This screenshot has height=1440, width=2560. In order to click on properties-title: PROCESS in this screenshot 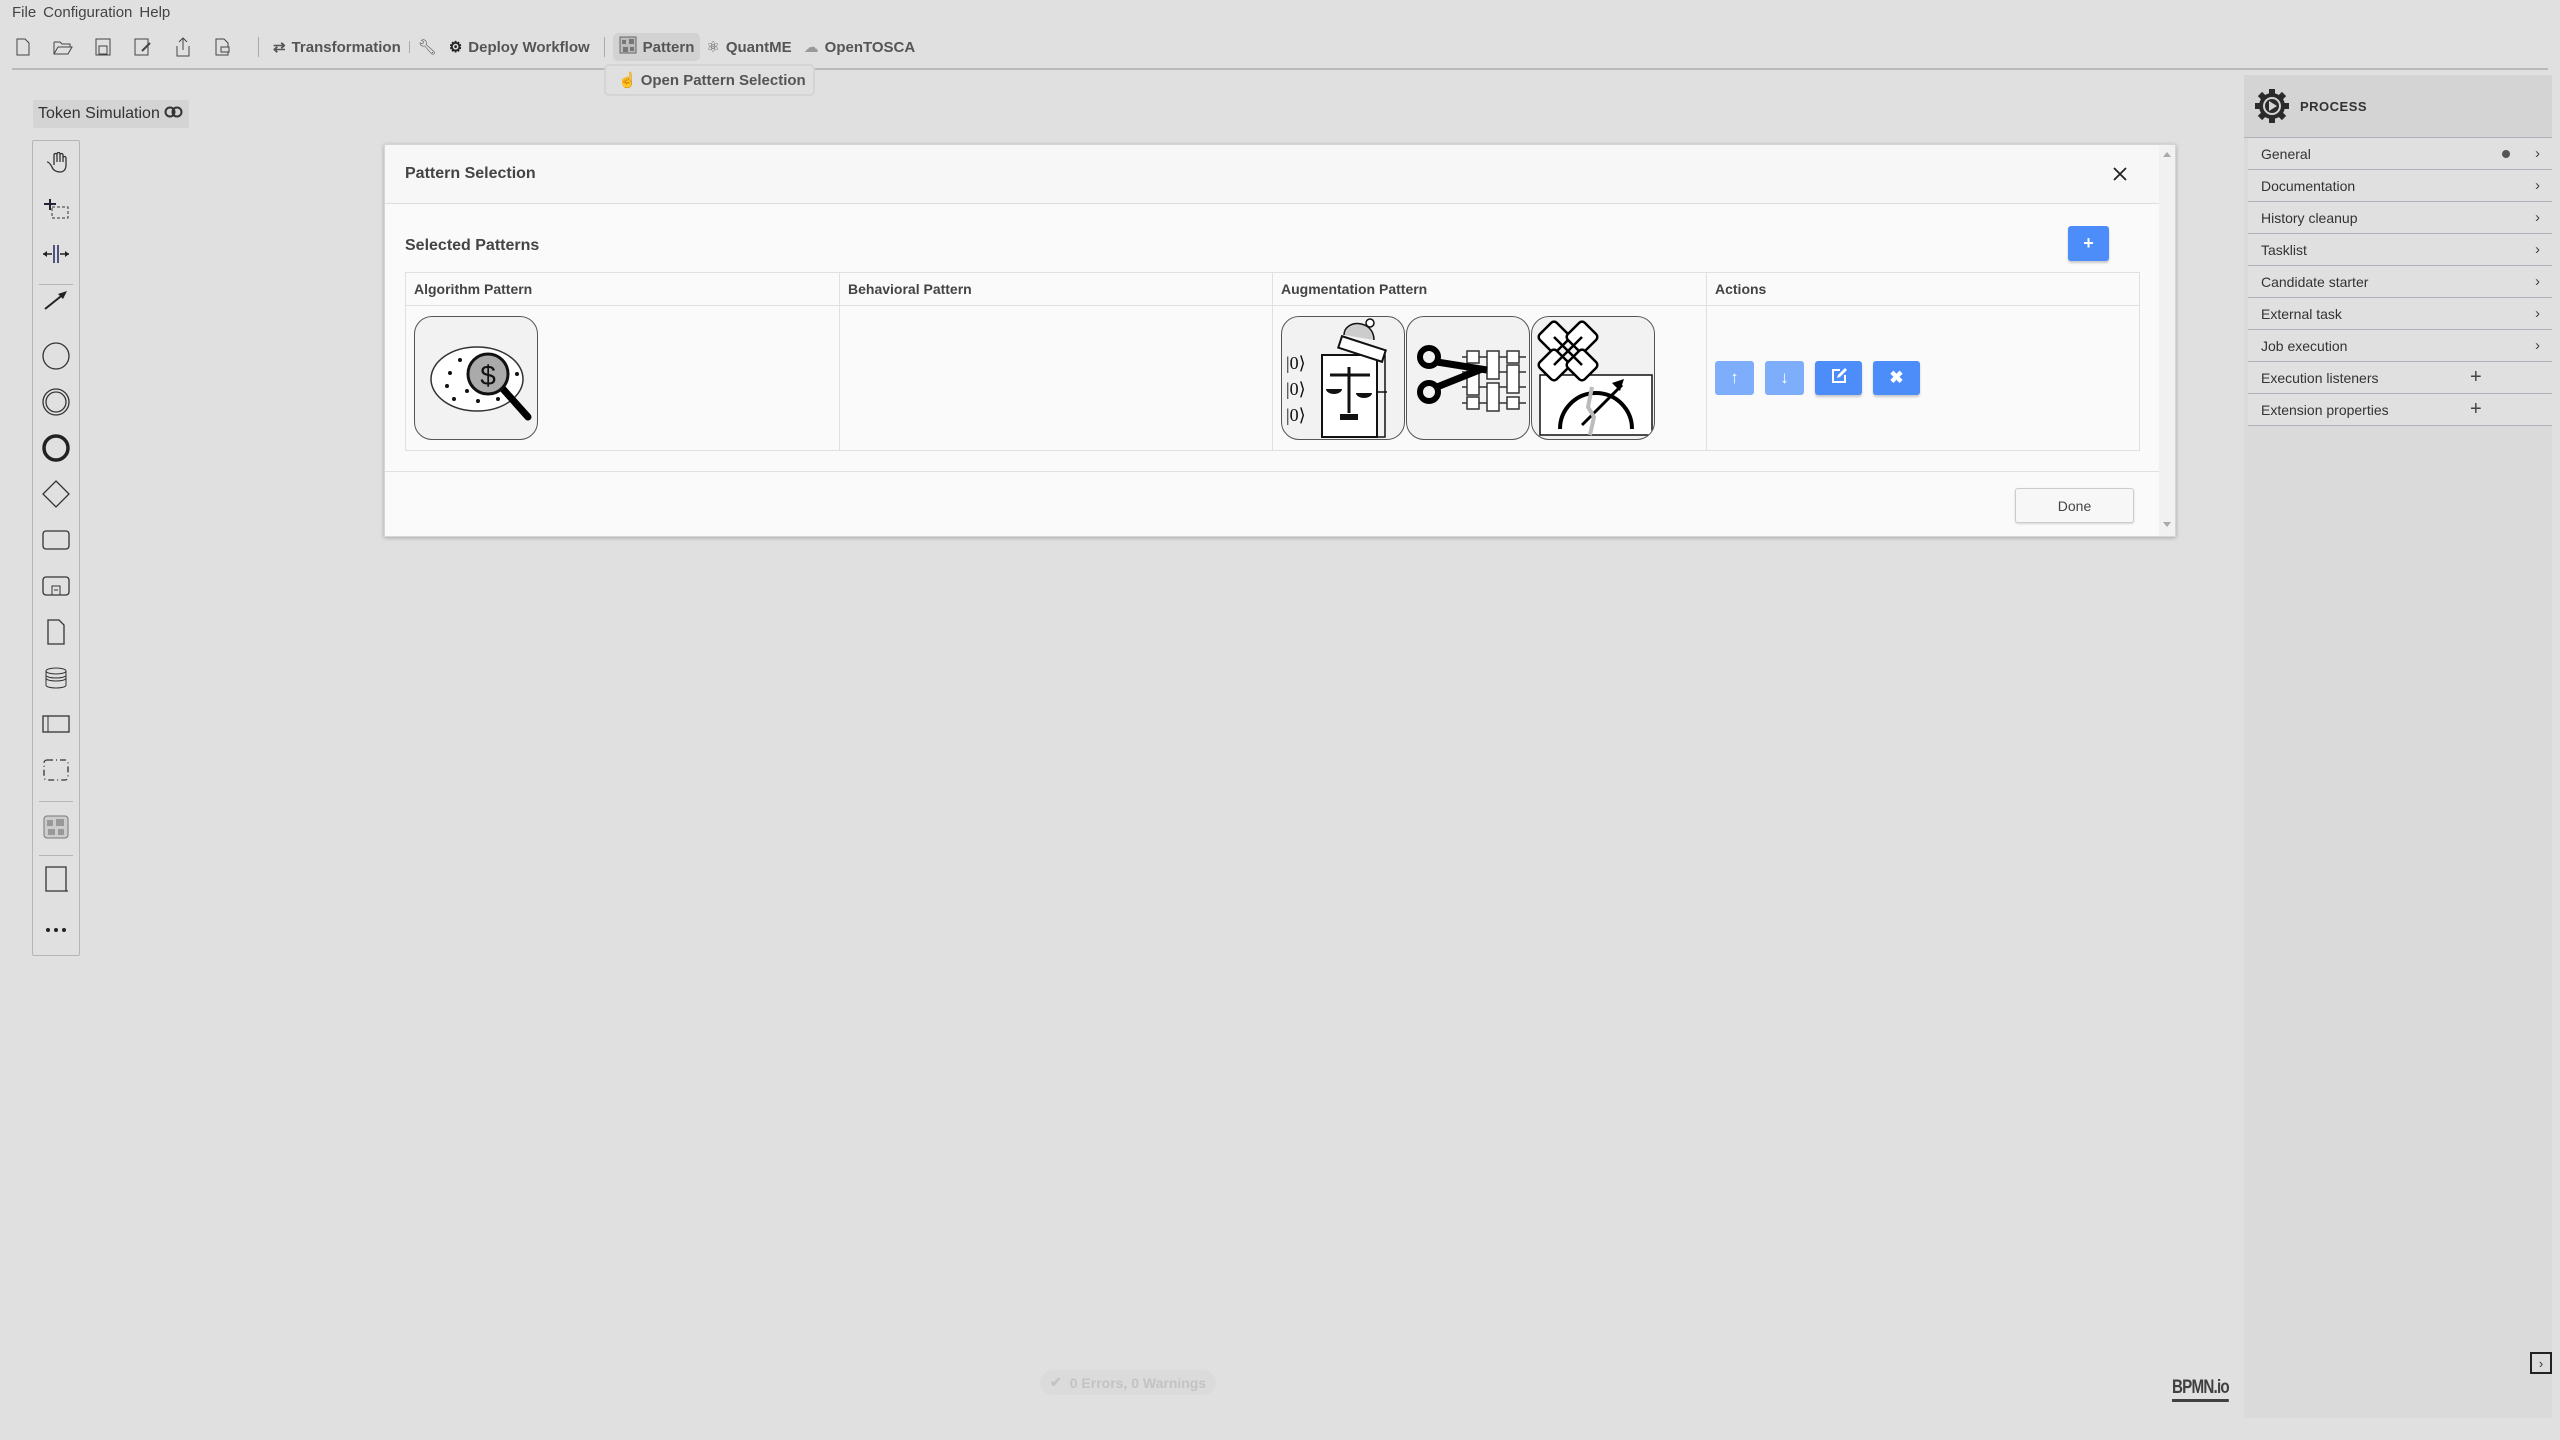, I will do `click(2334, 106)`.